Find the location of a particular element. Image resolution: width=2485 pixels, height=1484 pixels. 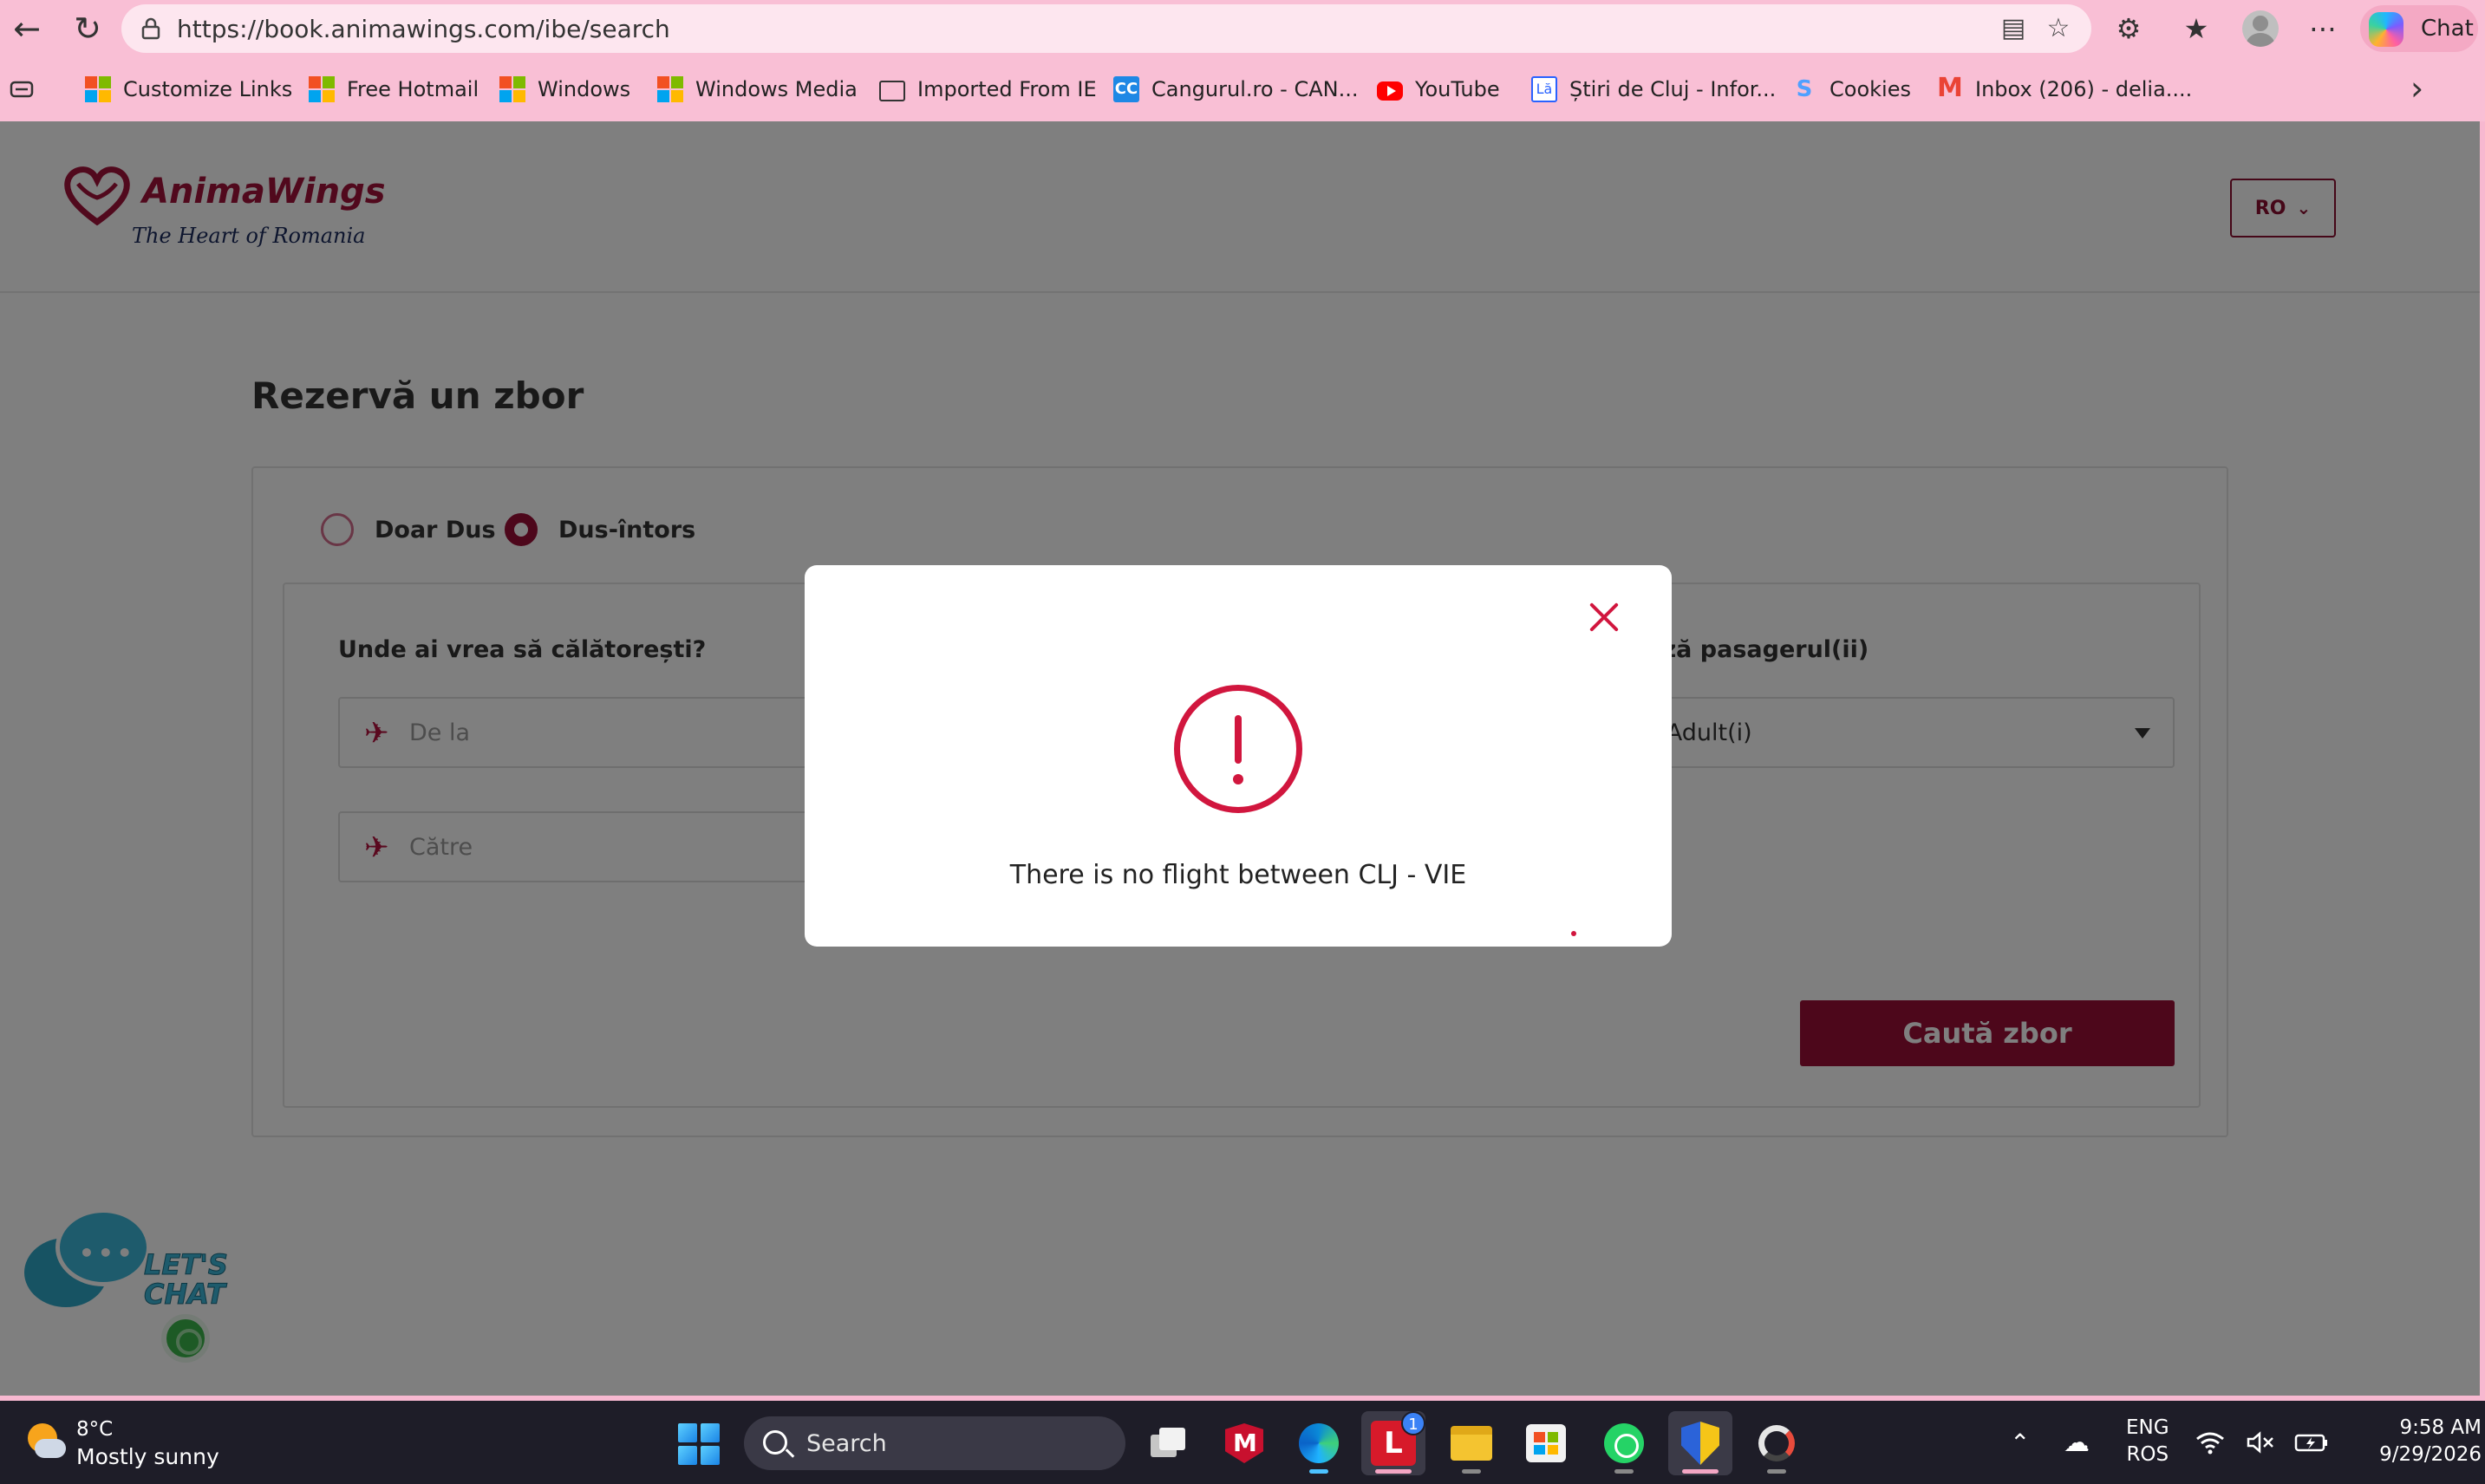

bookmark-label: Free Hotmail is located at coordinates (413, 89).